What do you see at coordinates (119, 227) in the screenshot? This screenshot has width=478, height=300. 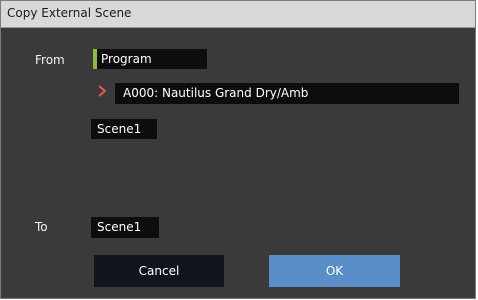 I see `to-scene-value: Scene1` at bounding box center [119, 227].